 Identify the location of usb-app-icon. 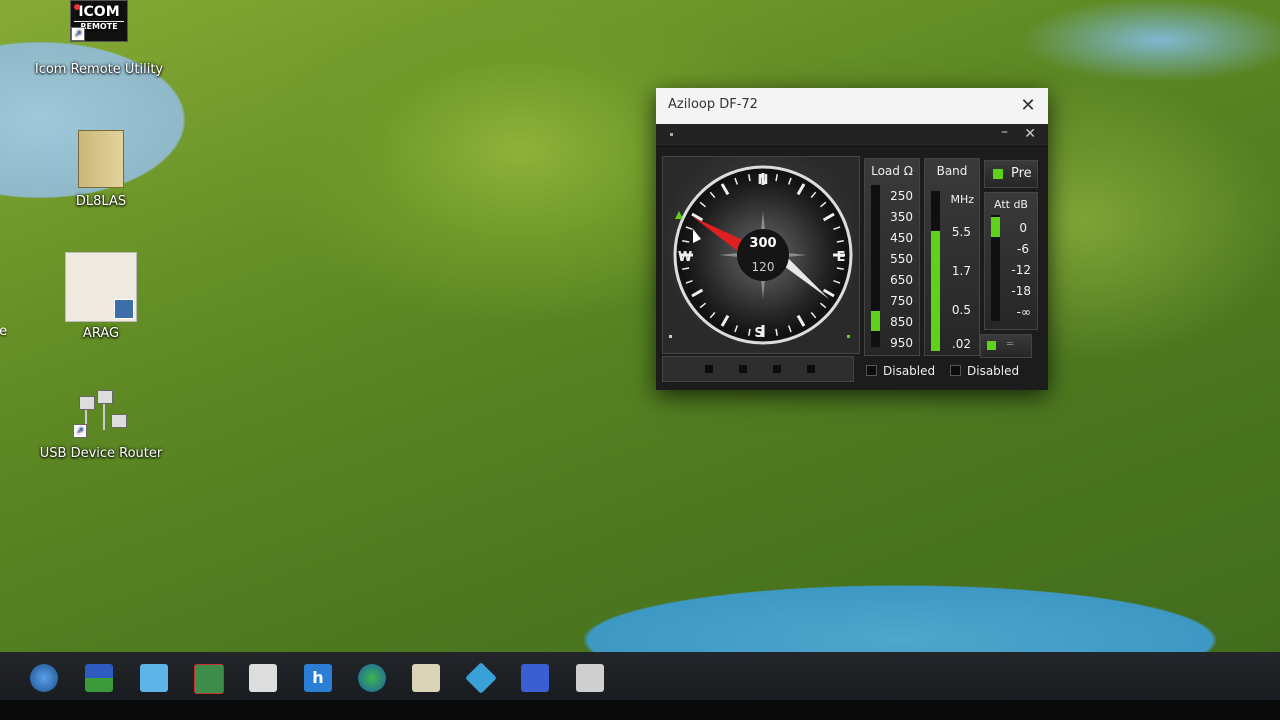
(535, 678).